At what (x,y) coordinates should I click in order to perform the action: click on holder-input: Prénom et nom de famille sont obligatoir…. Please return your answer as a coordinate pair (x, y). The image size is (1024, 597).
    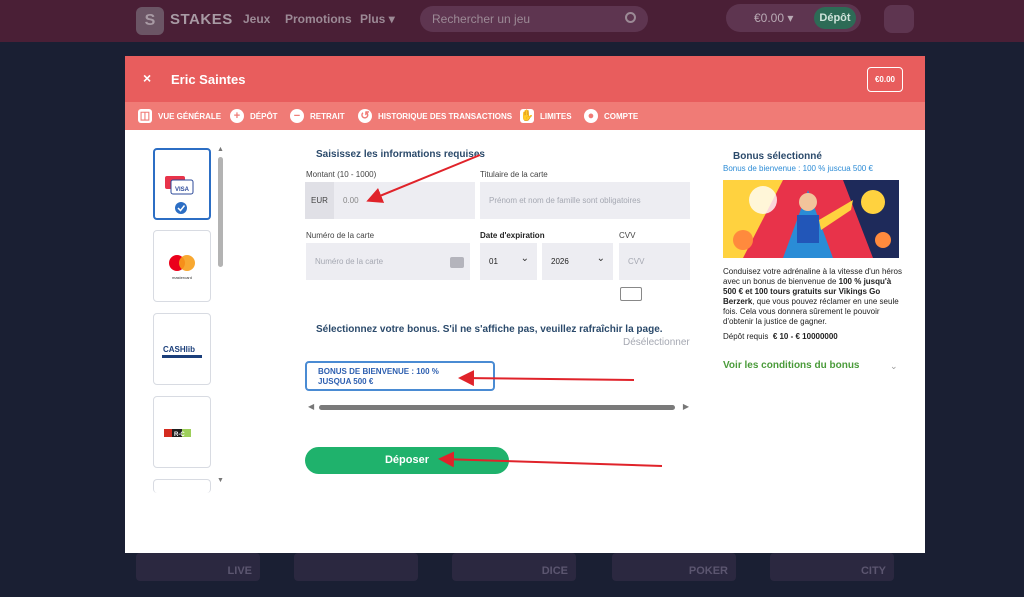
    Looking at the image, I should click on (585, 200).